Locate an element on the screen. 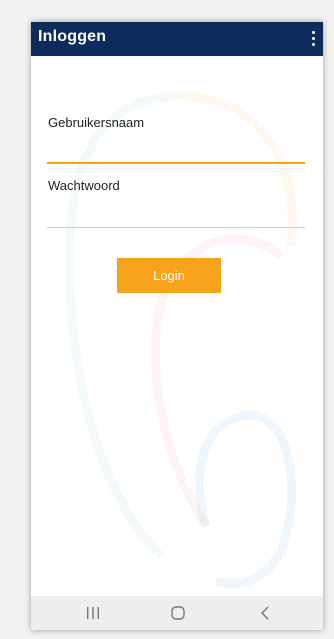 Image resolution: width=334 pixels, height=639 pixels. back-icon is located at coordinates (265, 613).